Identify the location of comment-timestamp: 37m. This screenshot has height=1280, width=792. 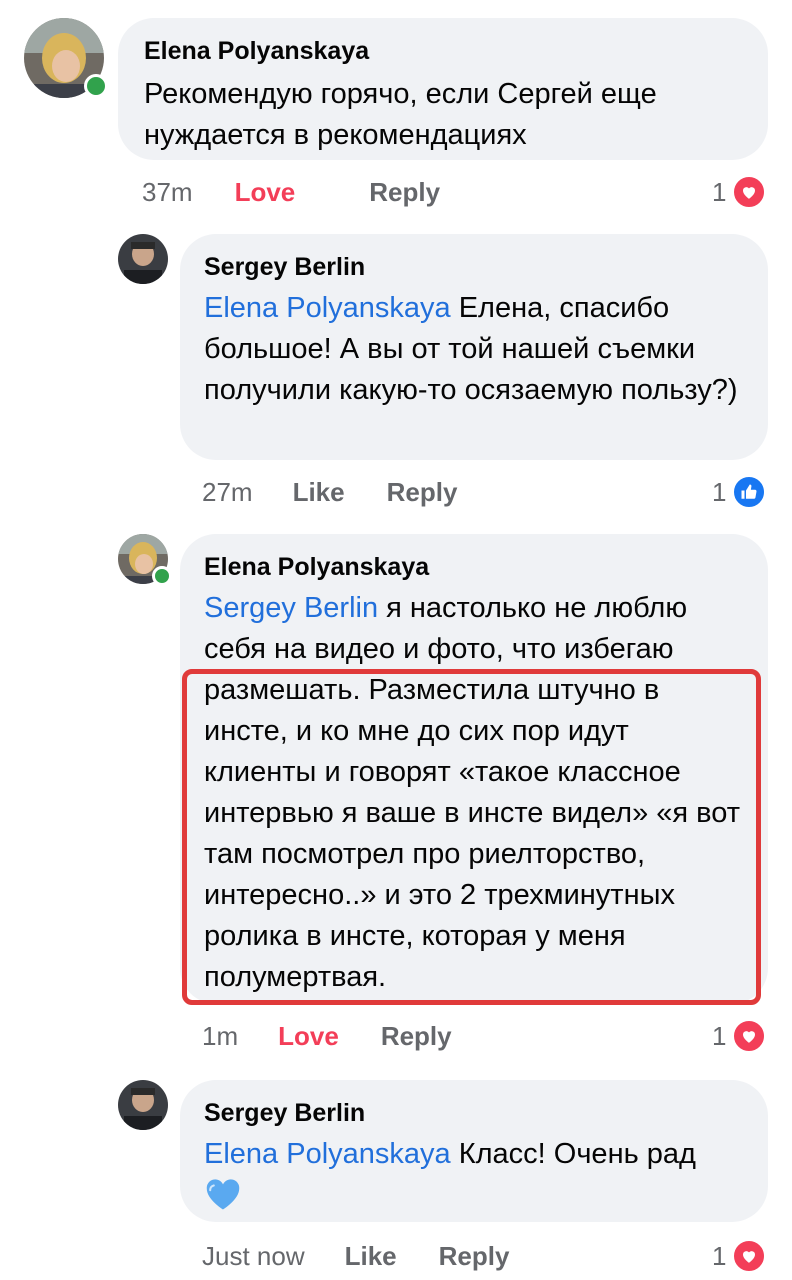
(167, 192).